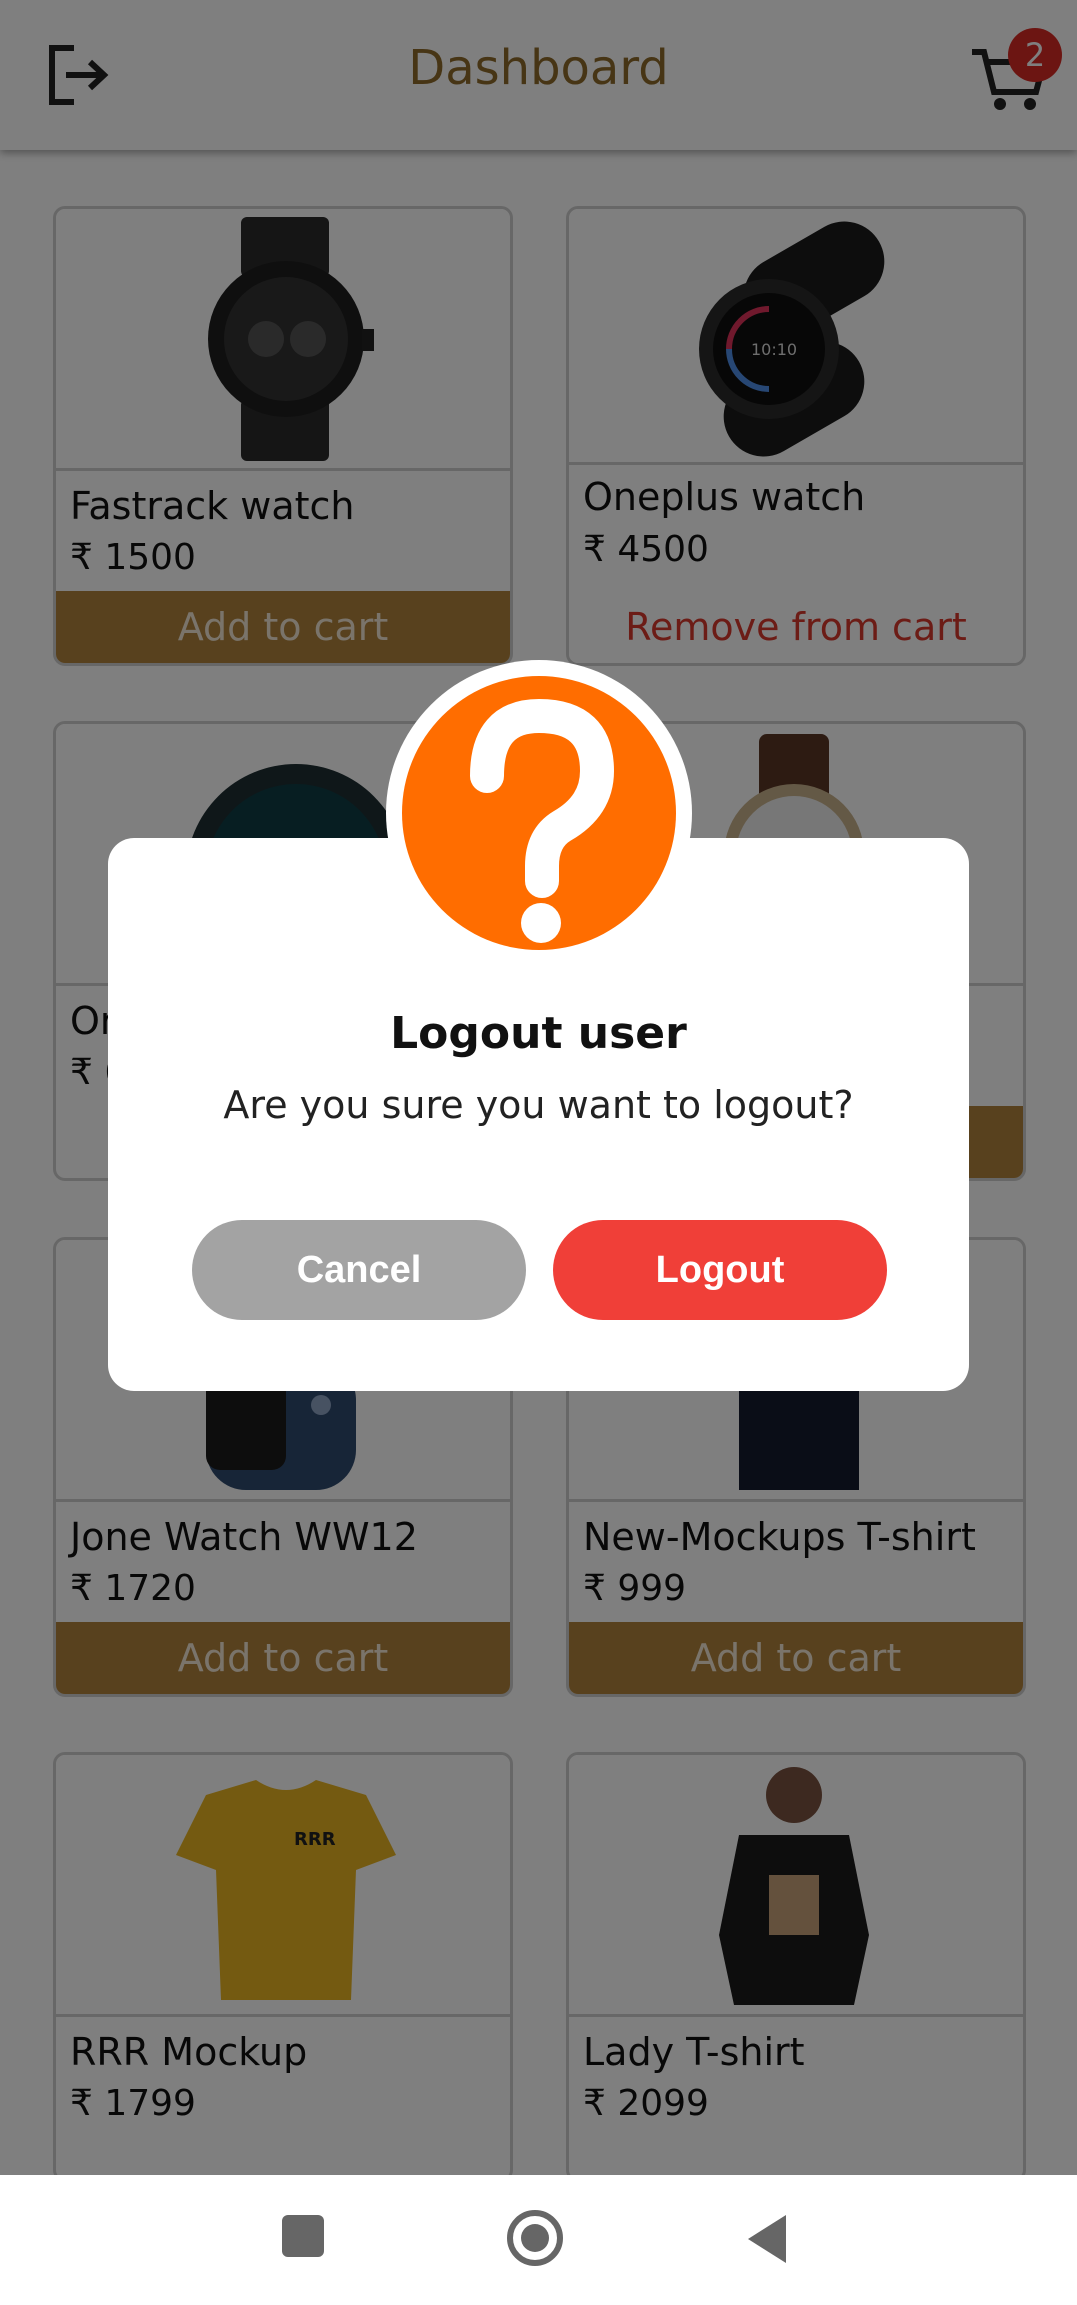  Describe the element at coordinates (538, 1105) in the screenshot. I see `dialog-message: Are you sure you want to logout?` at that location.